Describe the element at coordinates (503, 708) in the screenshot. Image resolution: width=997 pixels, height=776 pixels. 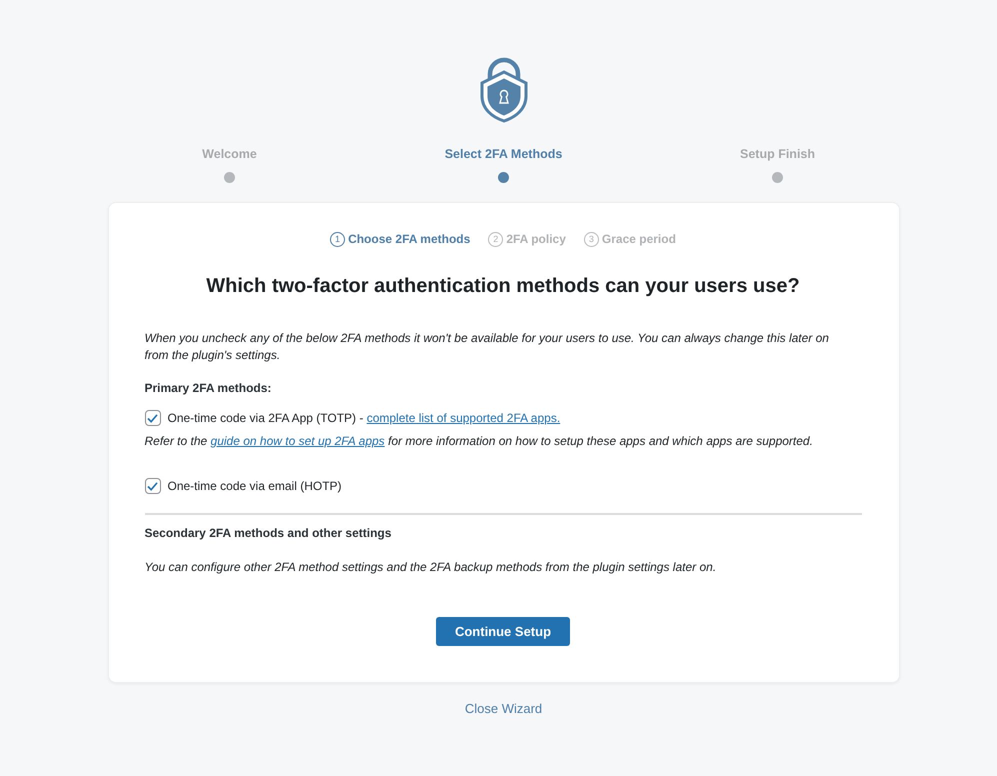
I see `close-wizard-link: Close Wizard` at that location.